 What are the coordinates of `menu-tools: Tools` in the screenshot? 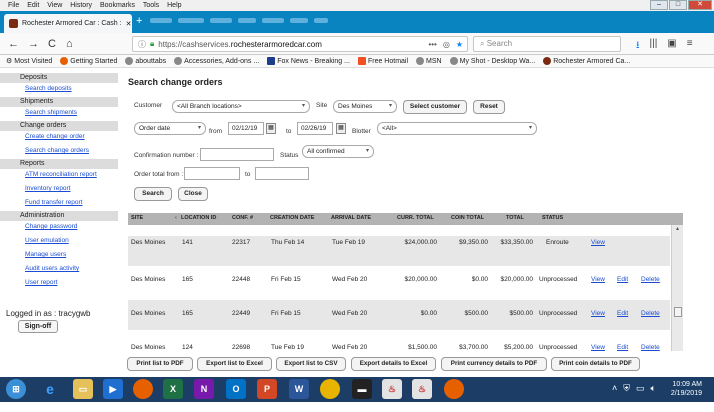 It's located at (151, 5).